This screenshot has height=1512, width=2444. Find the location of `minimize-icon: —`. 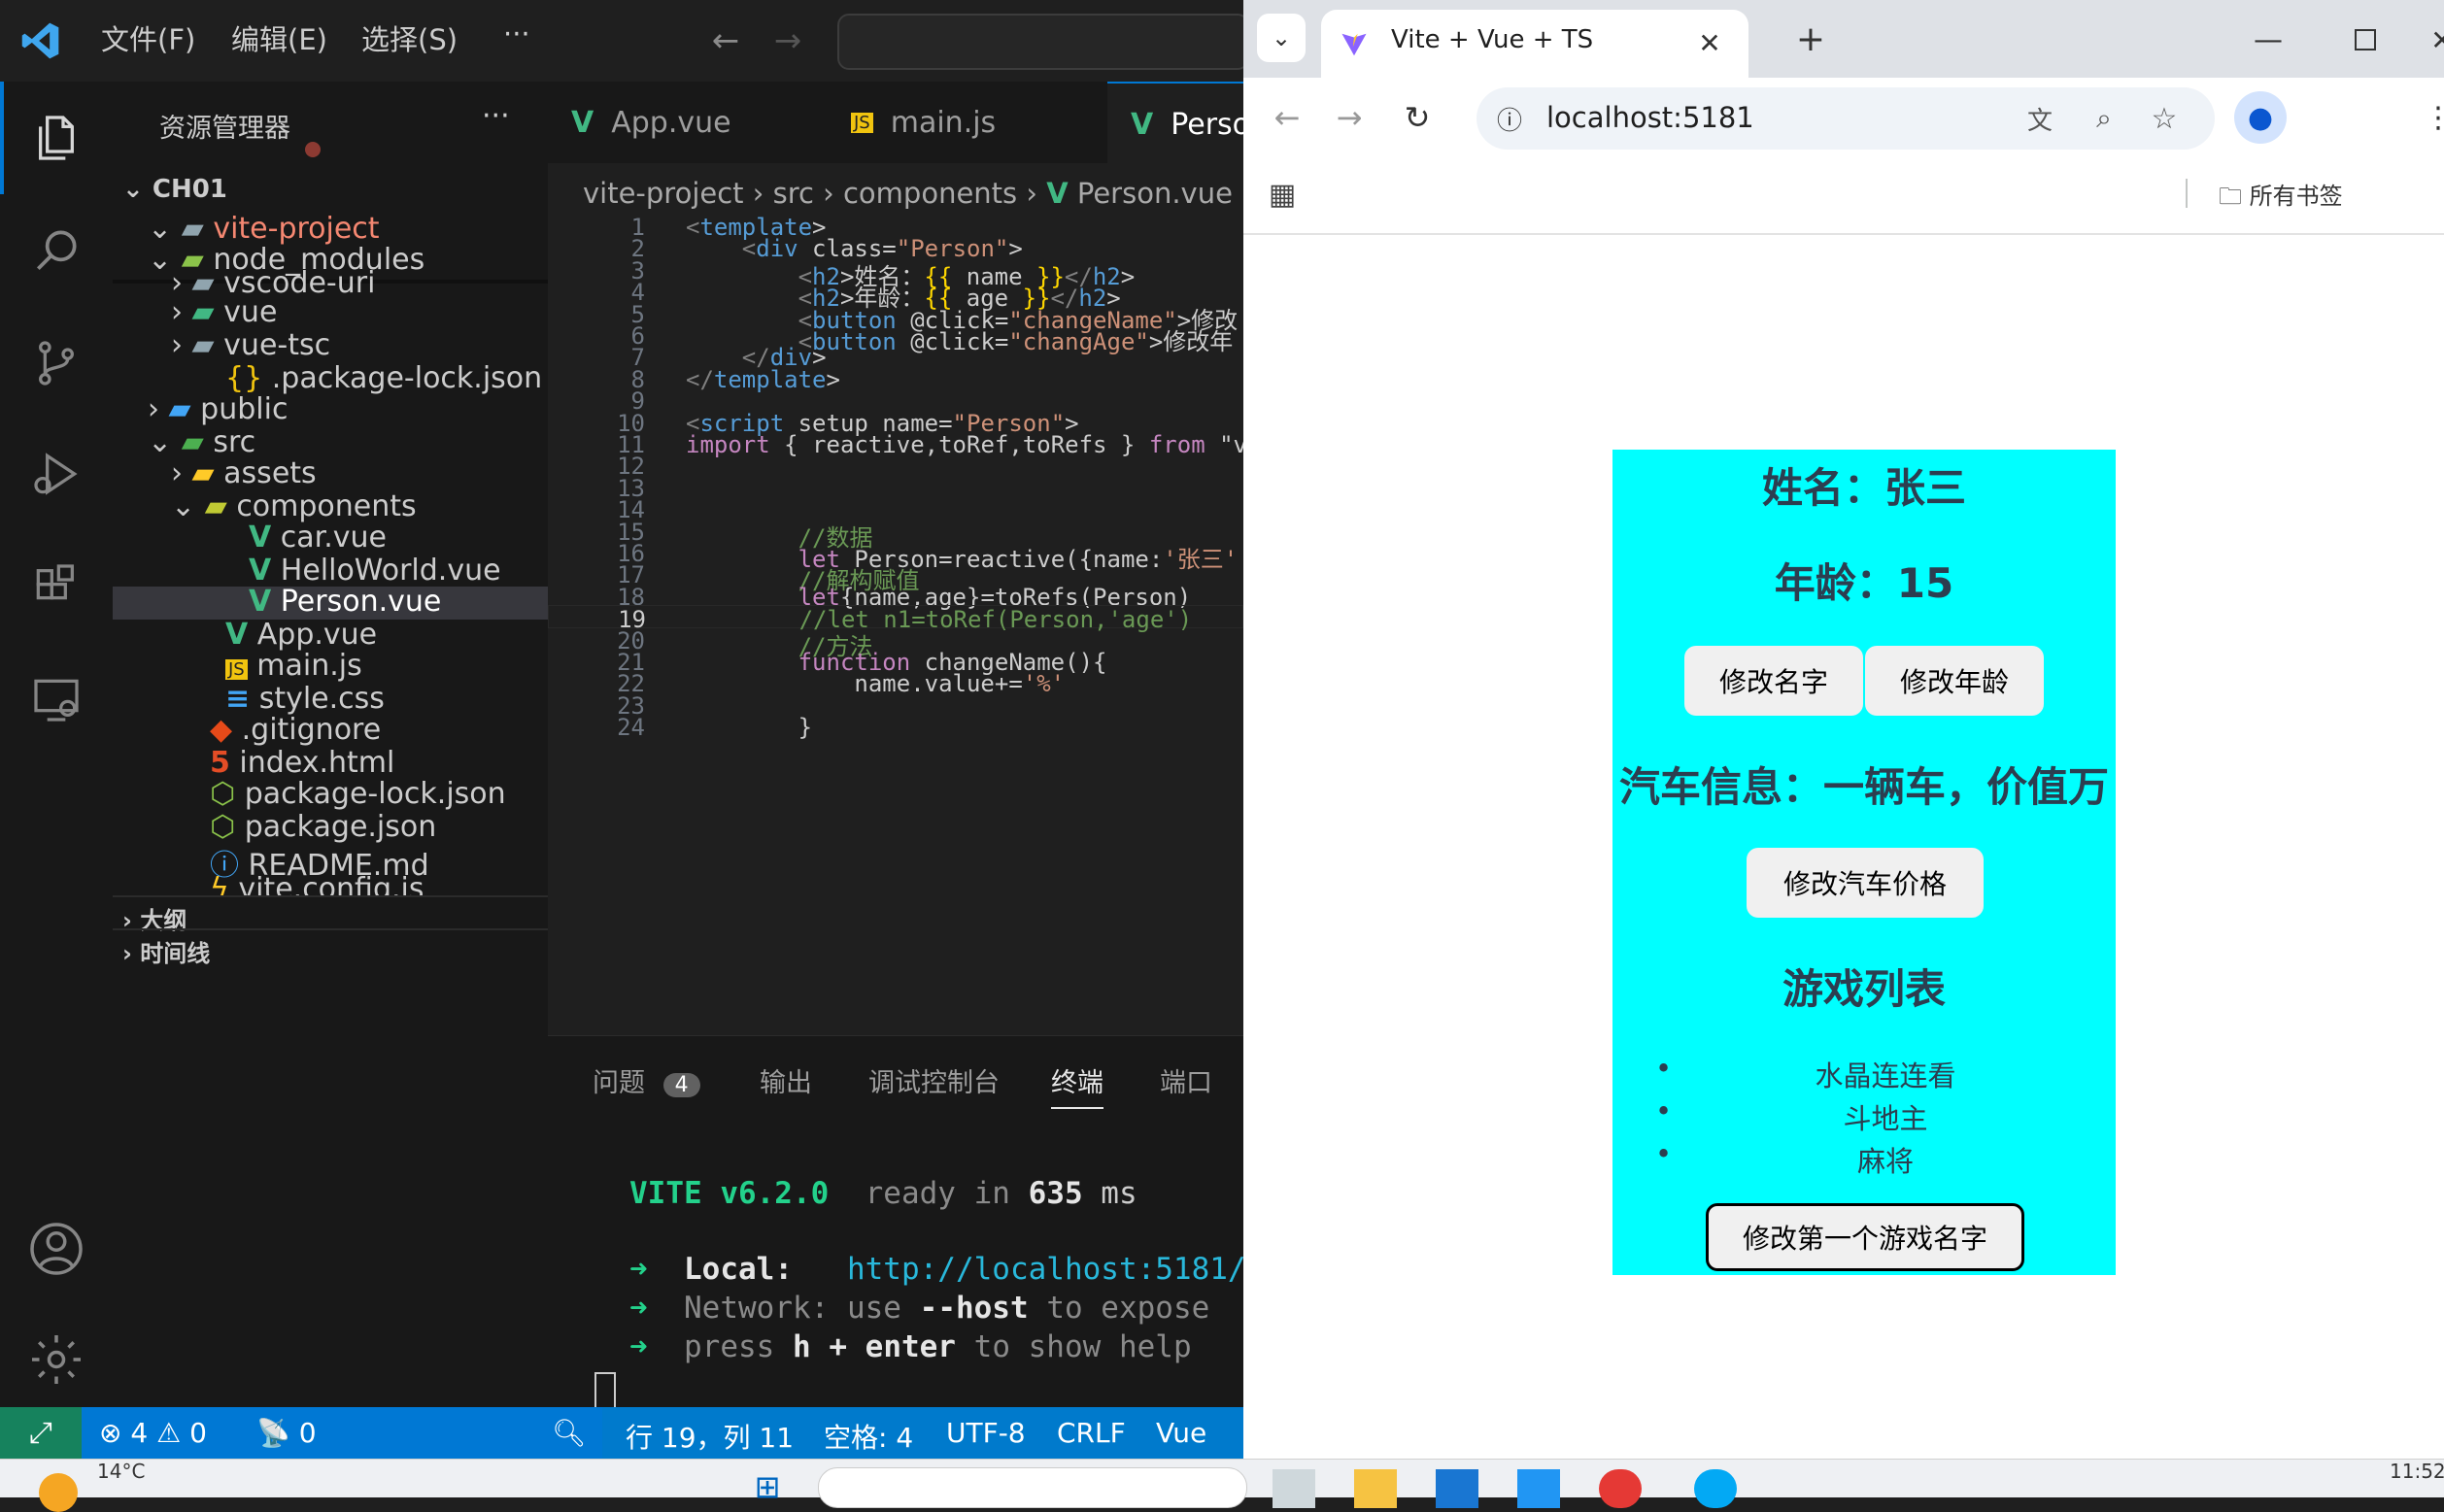

minimize-icon: — is located at coordinates (2268, 40).